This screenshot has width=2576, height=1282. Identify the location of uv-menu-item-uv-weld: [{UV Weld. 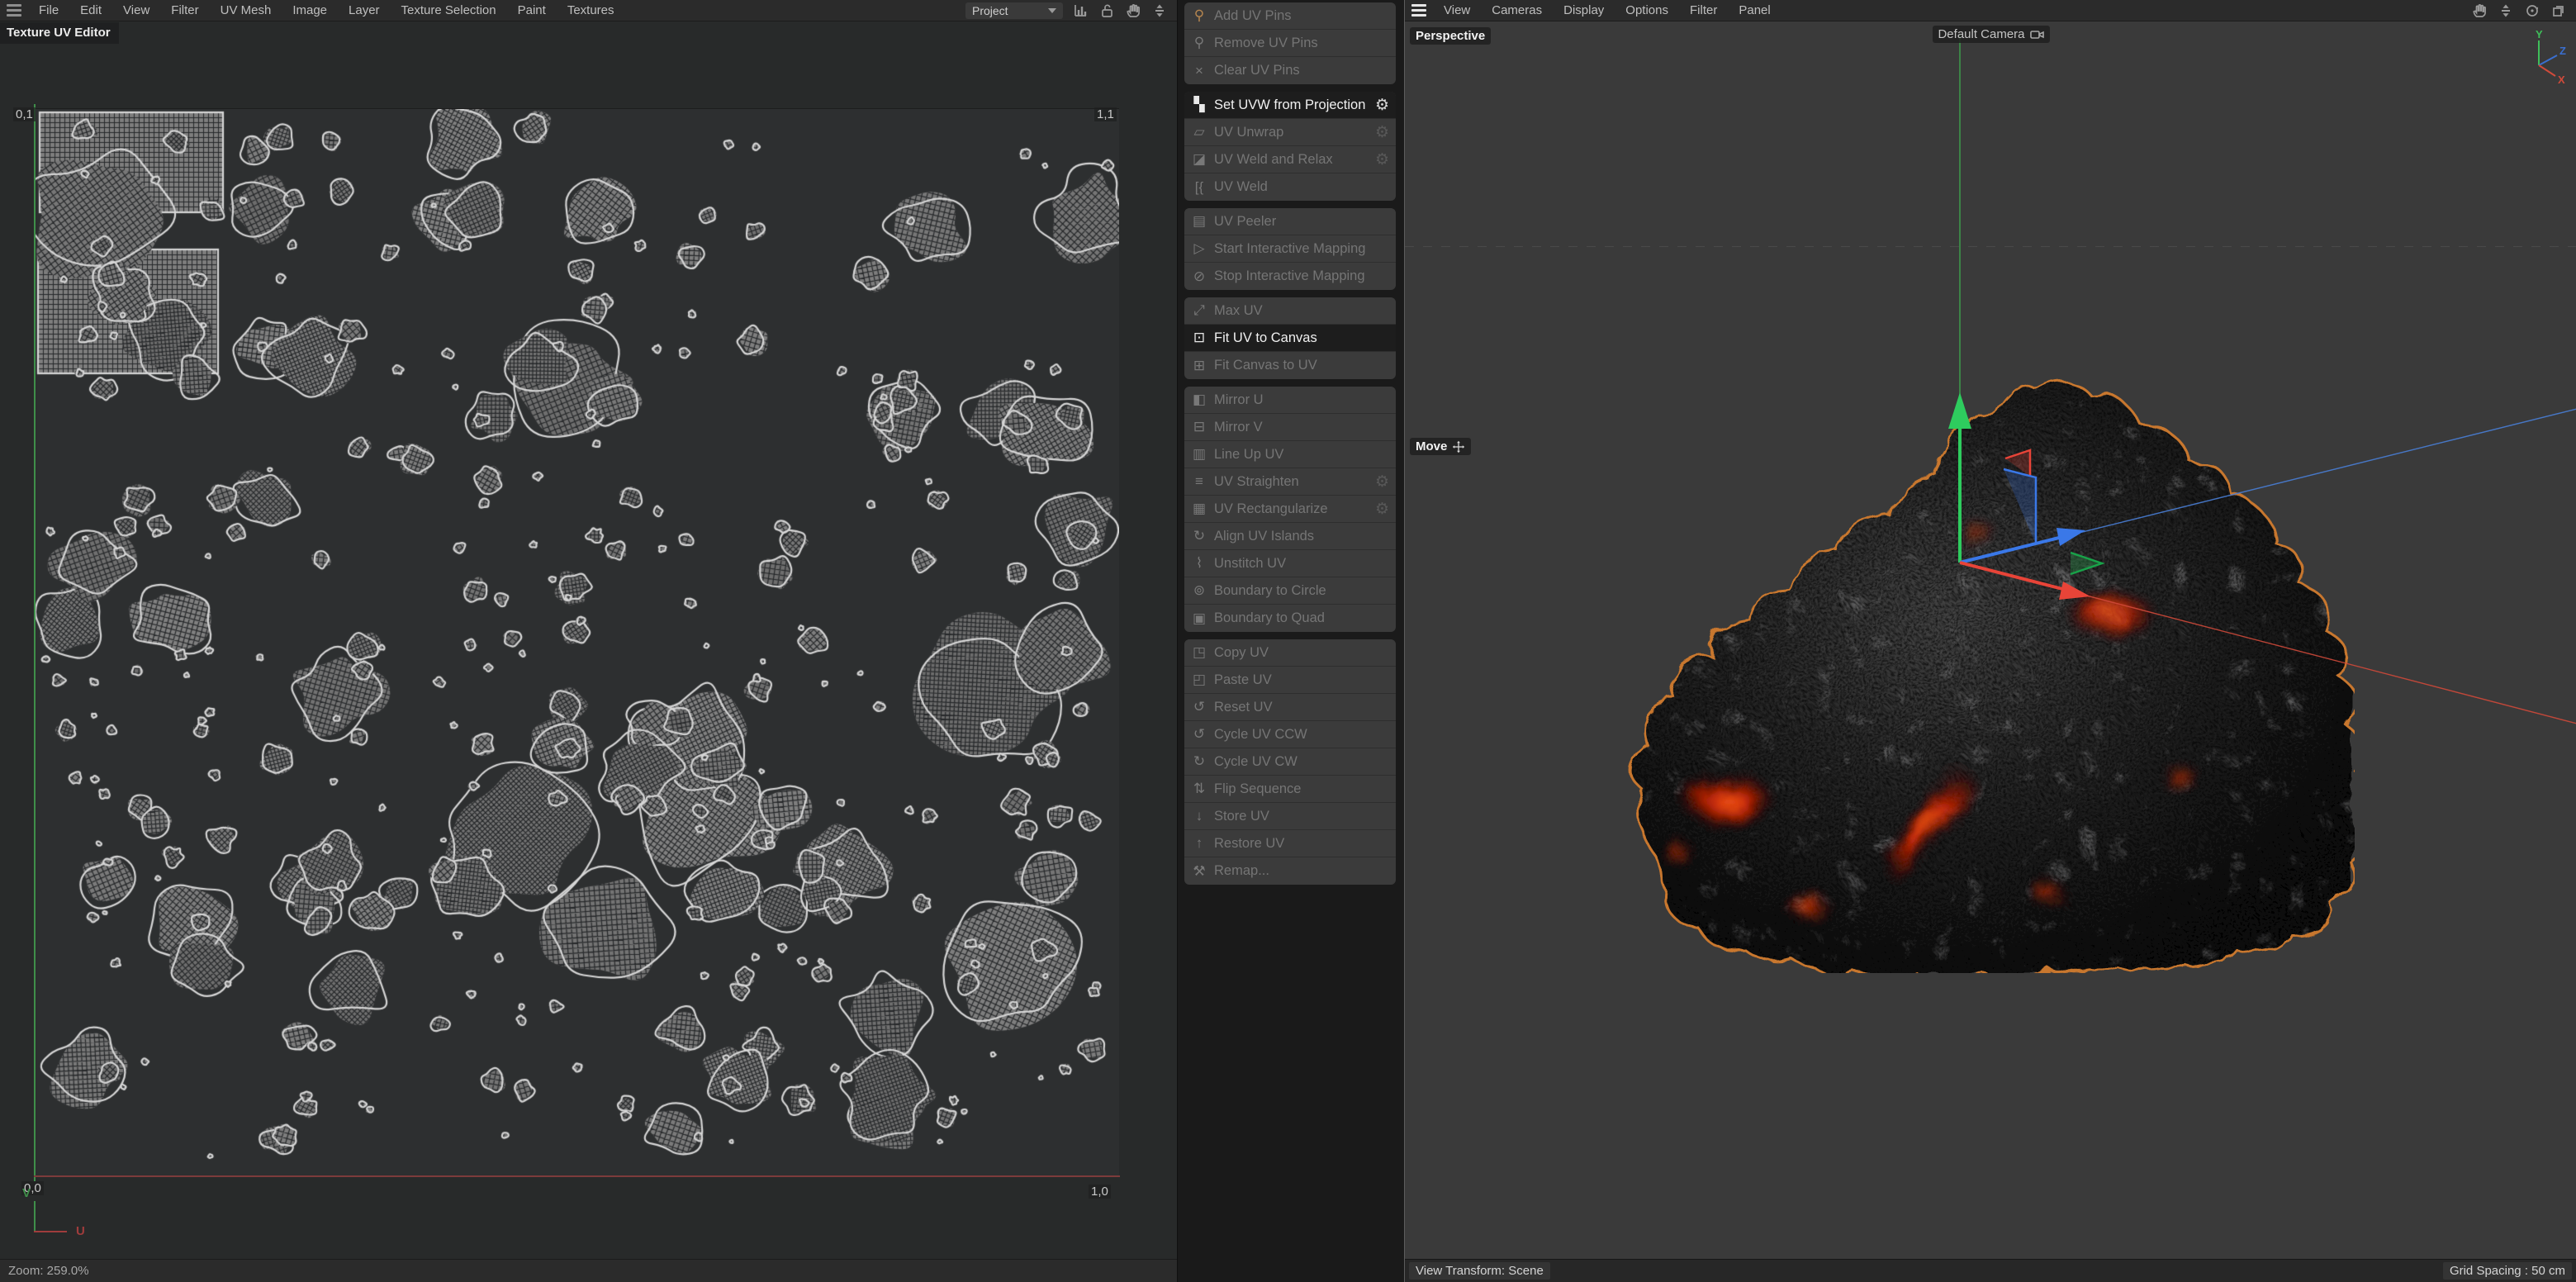
(1290, 187).